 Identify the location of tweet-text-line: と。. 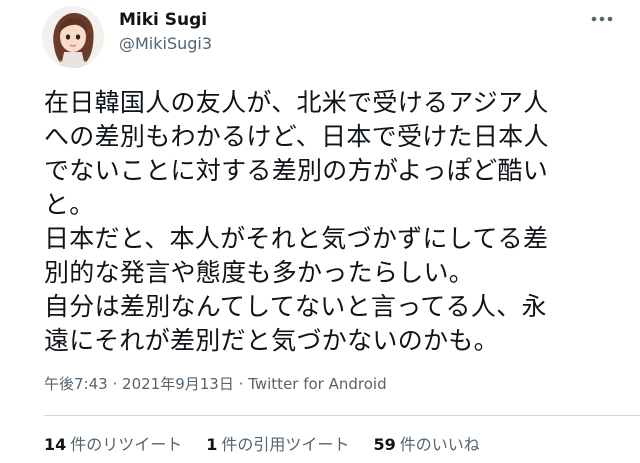
(69, 204).